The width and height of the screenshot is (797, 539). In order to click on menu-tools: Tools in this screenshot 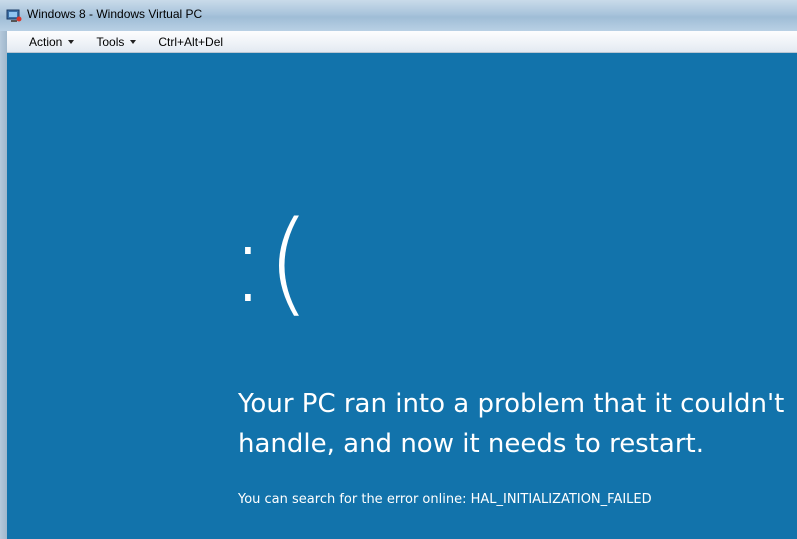, I will do `click(116, 41)`.